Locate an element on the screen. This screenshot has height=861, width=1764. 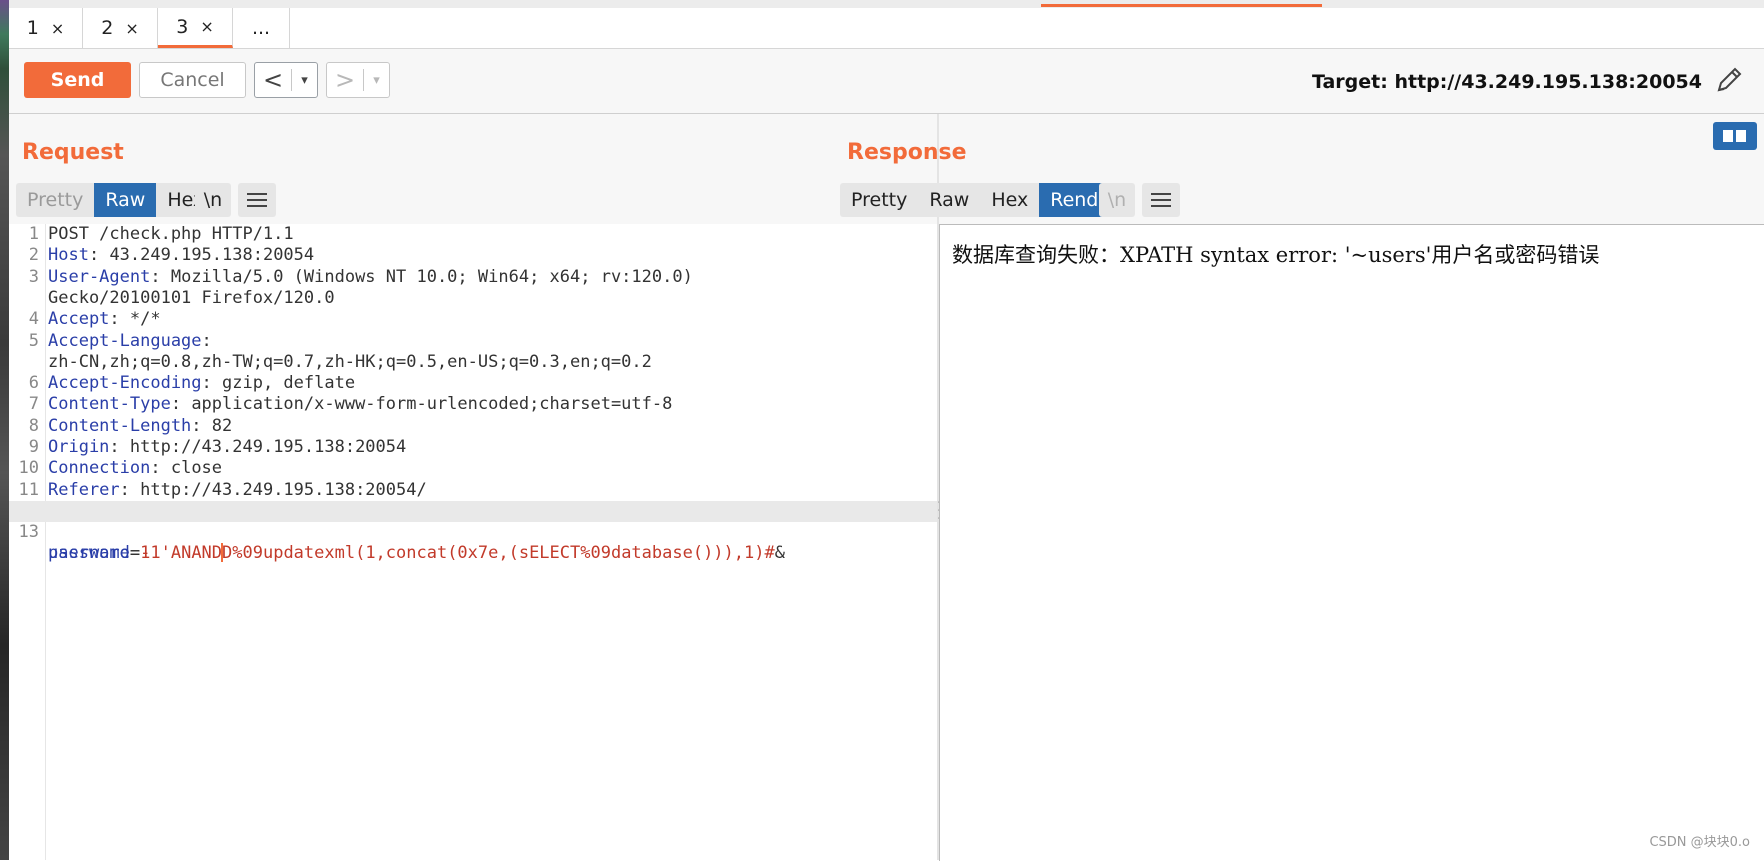
header-name: Host is located at coordinates (68, 255).